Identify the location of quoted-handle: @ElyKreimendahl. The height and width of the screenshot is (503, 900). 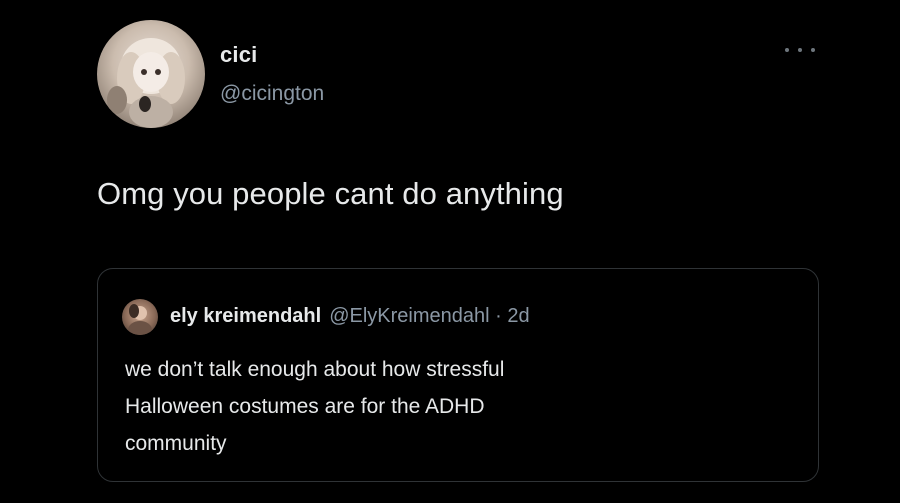
(409, 316).